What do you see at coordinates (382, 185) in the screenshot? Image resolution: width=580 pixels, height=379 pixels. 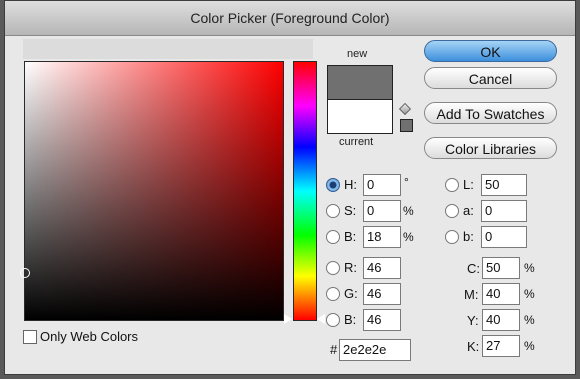 I see `h-input: 0` at bounding box center [382, 185].